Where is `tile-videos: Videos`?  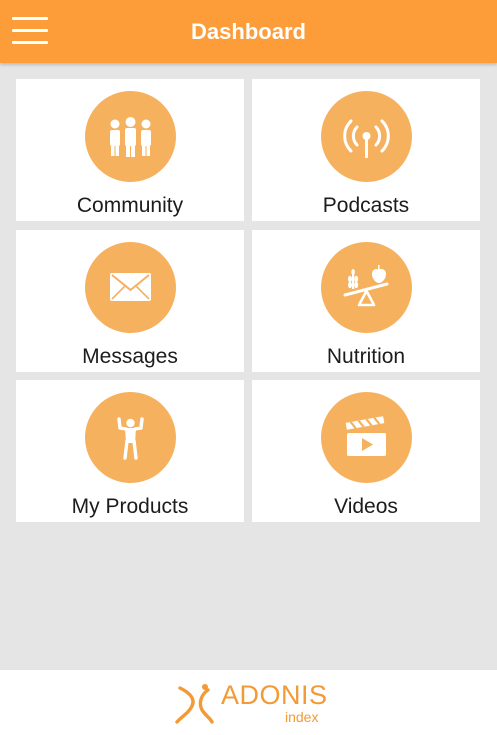 tile-videos: Videos is located at coordinates (366, 451).